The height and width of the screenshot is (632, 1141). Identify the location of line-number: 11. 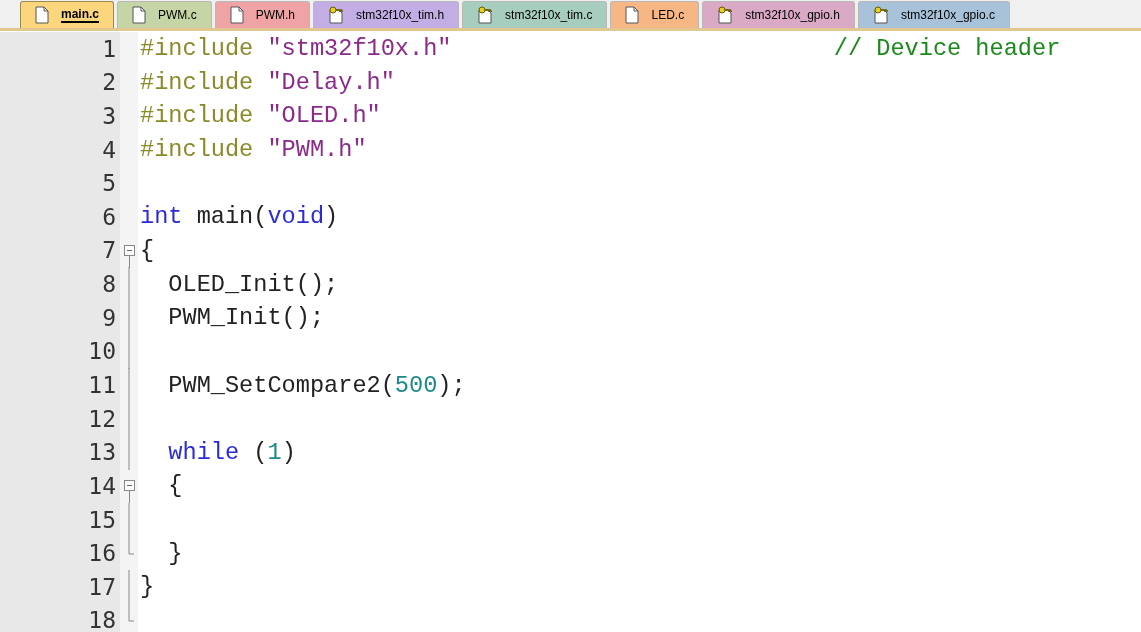
(102, 385).